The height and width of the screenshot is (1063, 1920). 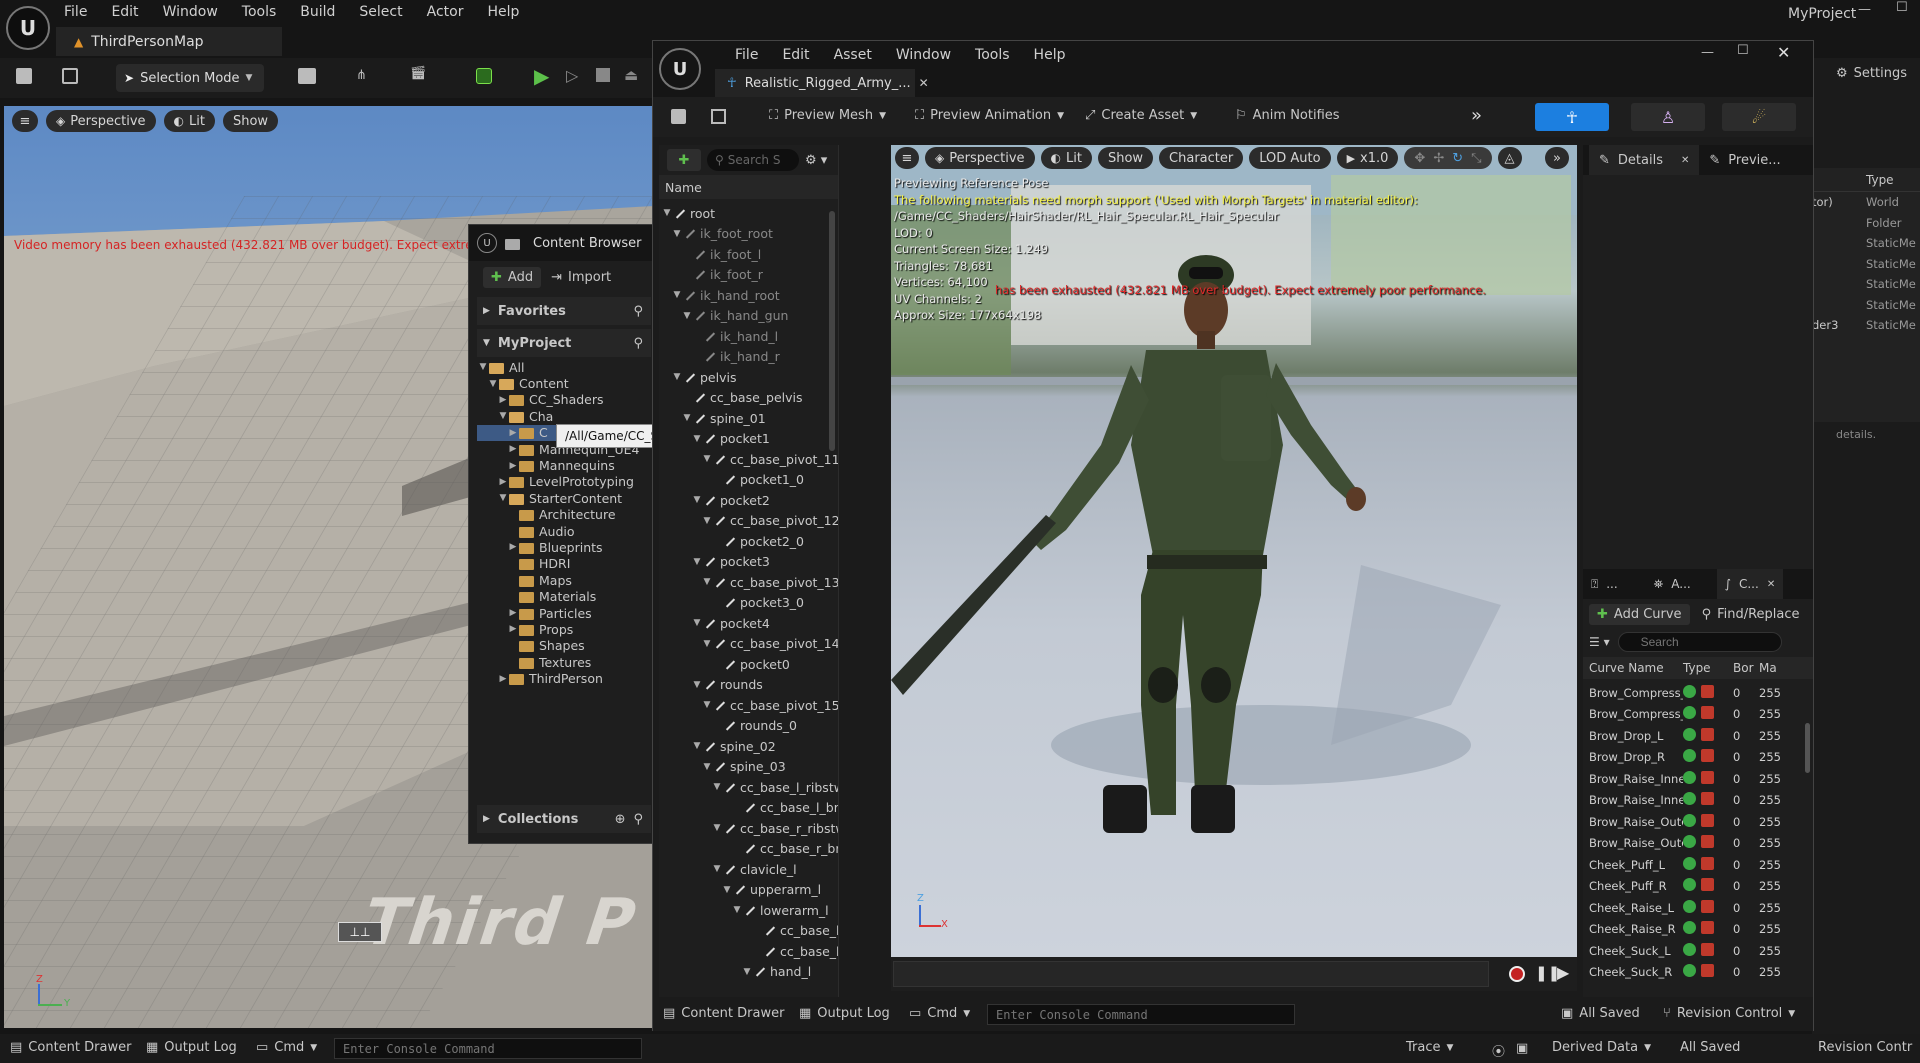 I want to click on curve-search-input, so click(x=1699, y=642).